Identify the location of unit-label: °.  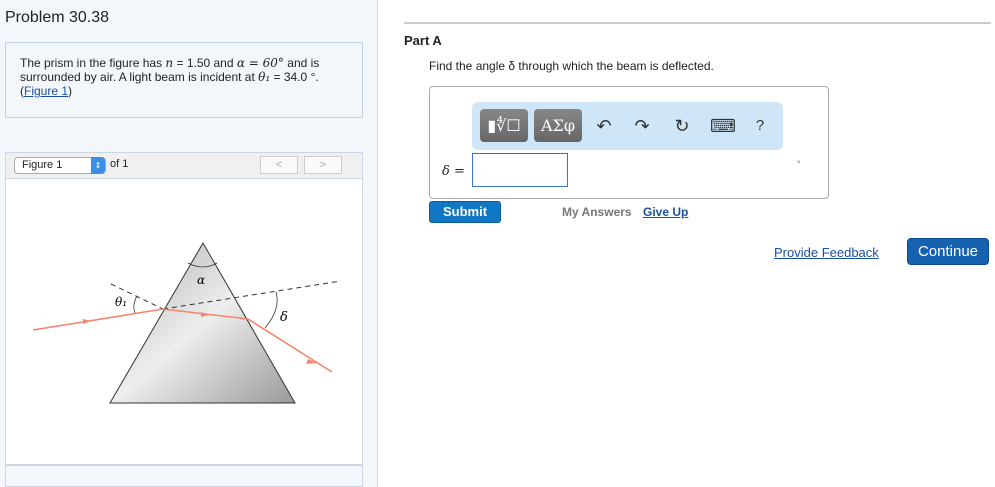
(799, 164).